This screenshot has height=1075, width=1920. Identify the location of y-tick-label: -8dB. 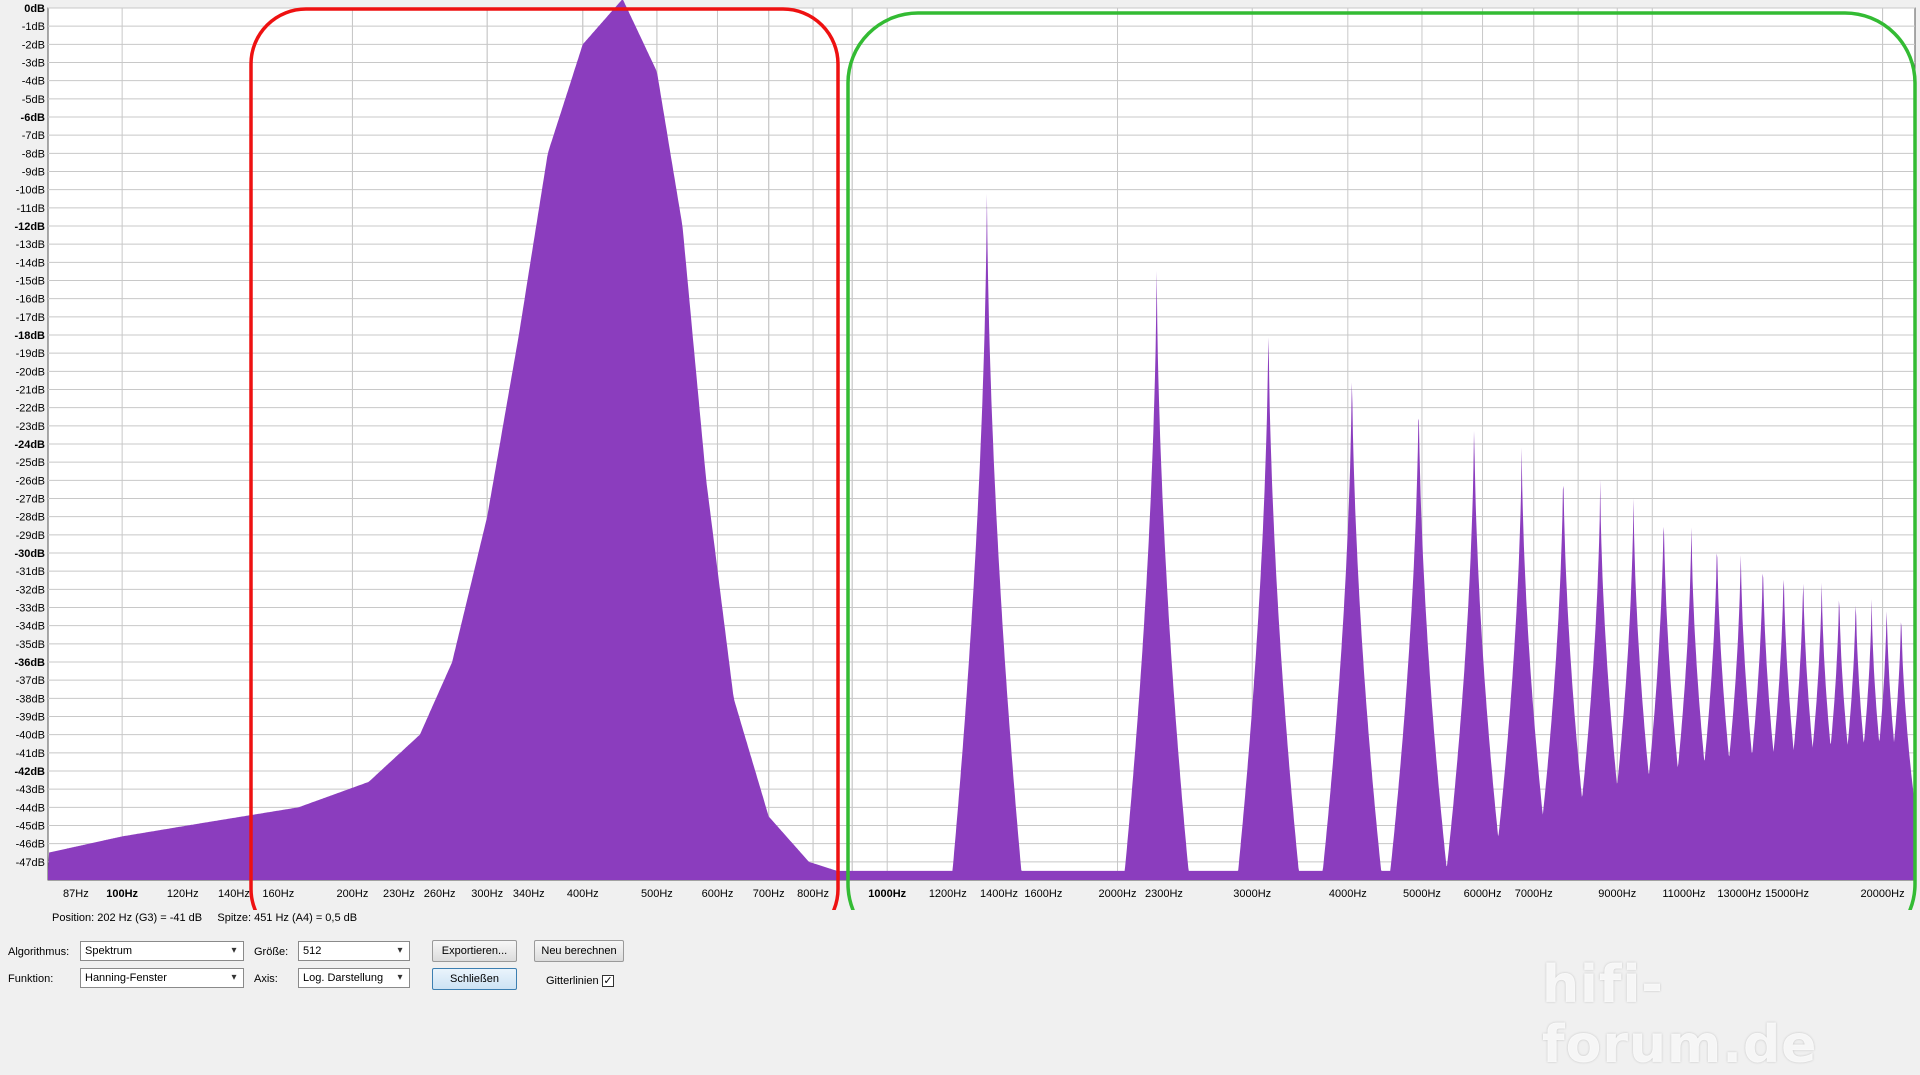
(33, 154).